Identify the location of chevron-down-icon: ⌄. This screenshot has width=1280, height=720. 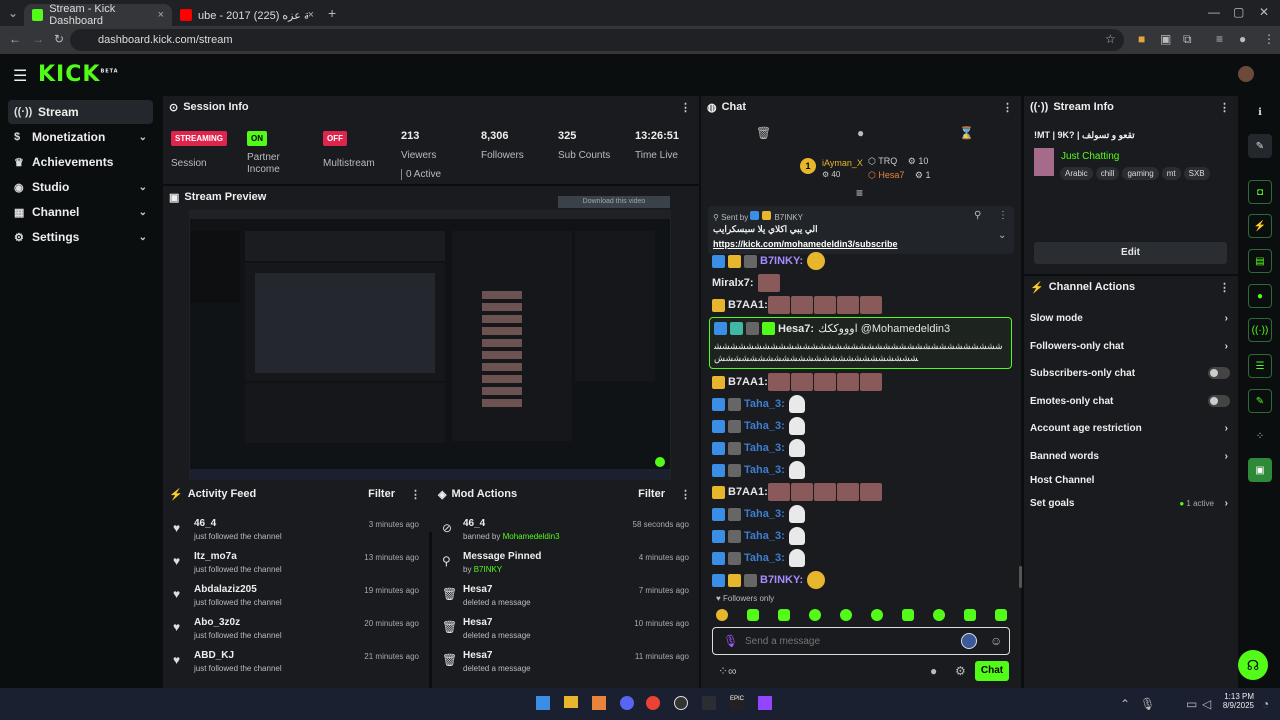
(1002, 235).